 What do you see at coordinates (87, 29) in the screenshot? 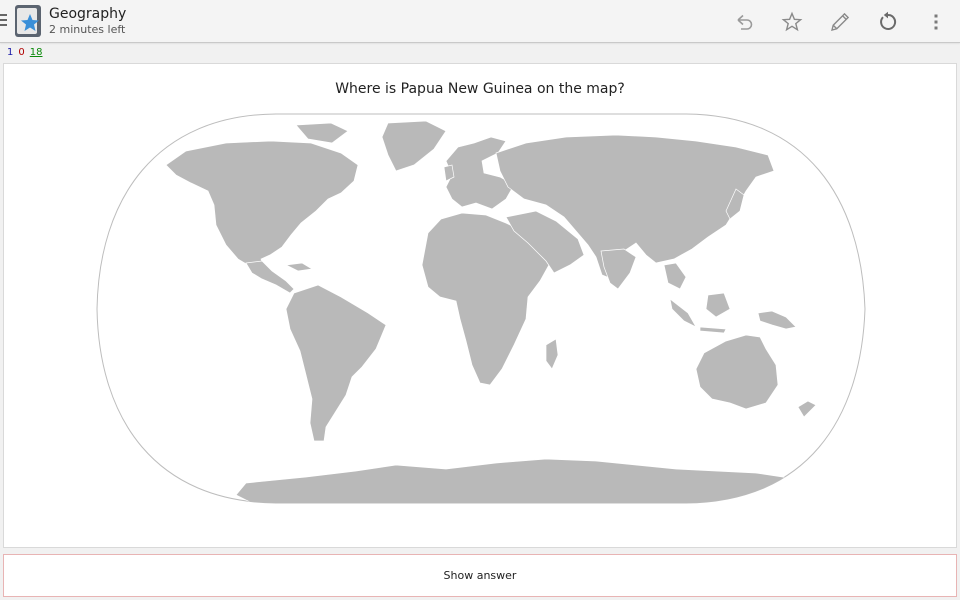
I see `time-left: 2 minutes left` at bounding box center [87, 29].